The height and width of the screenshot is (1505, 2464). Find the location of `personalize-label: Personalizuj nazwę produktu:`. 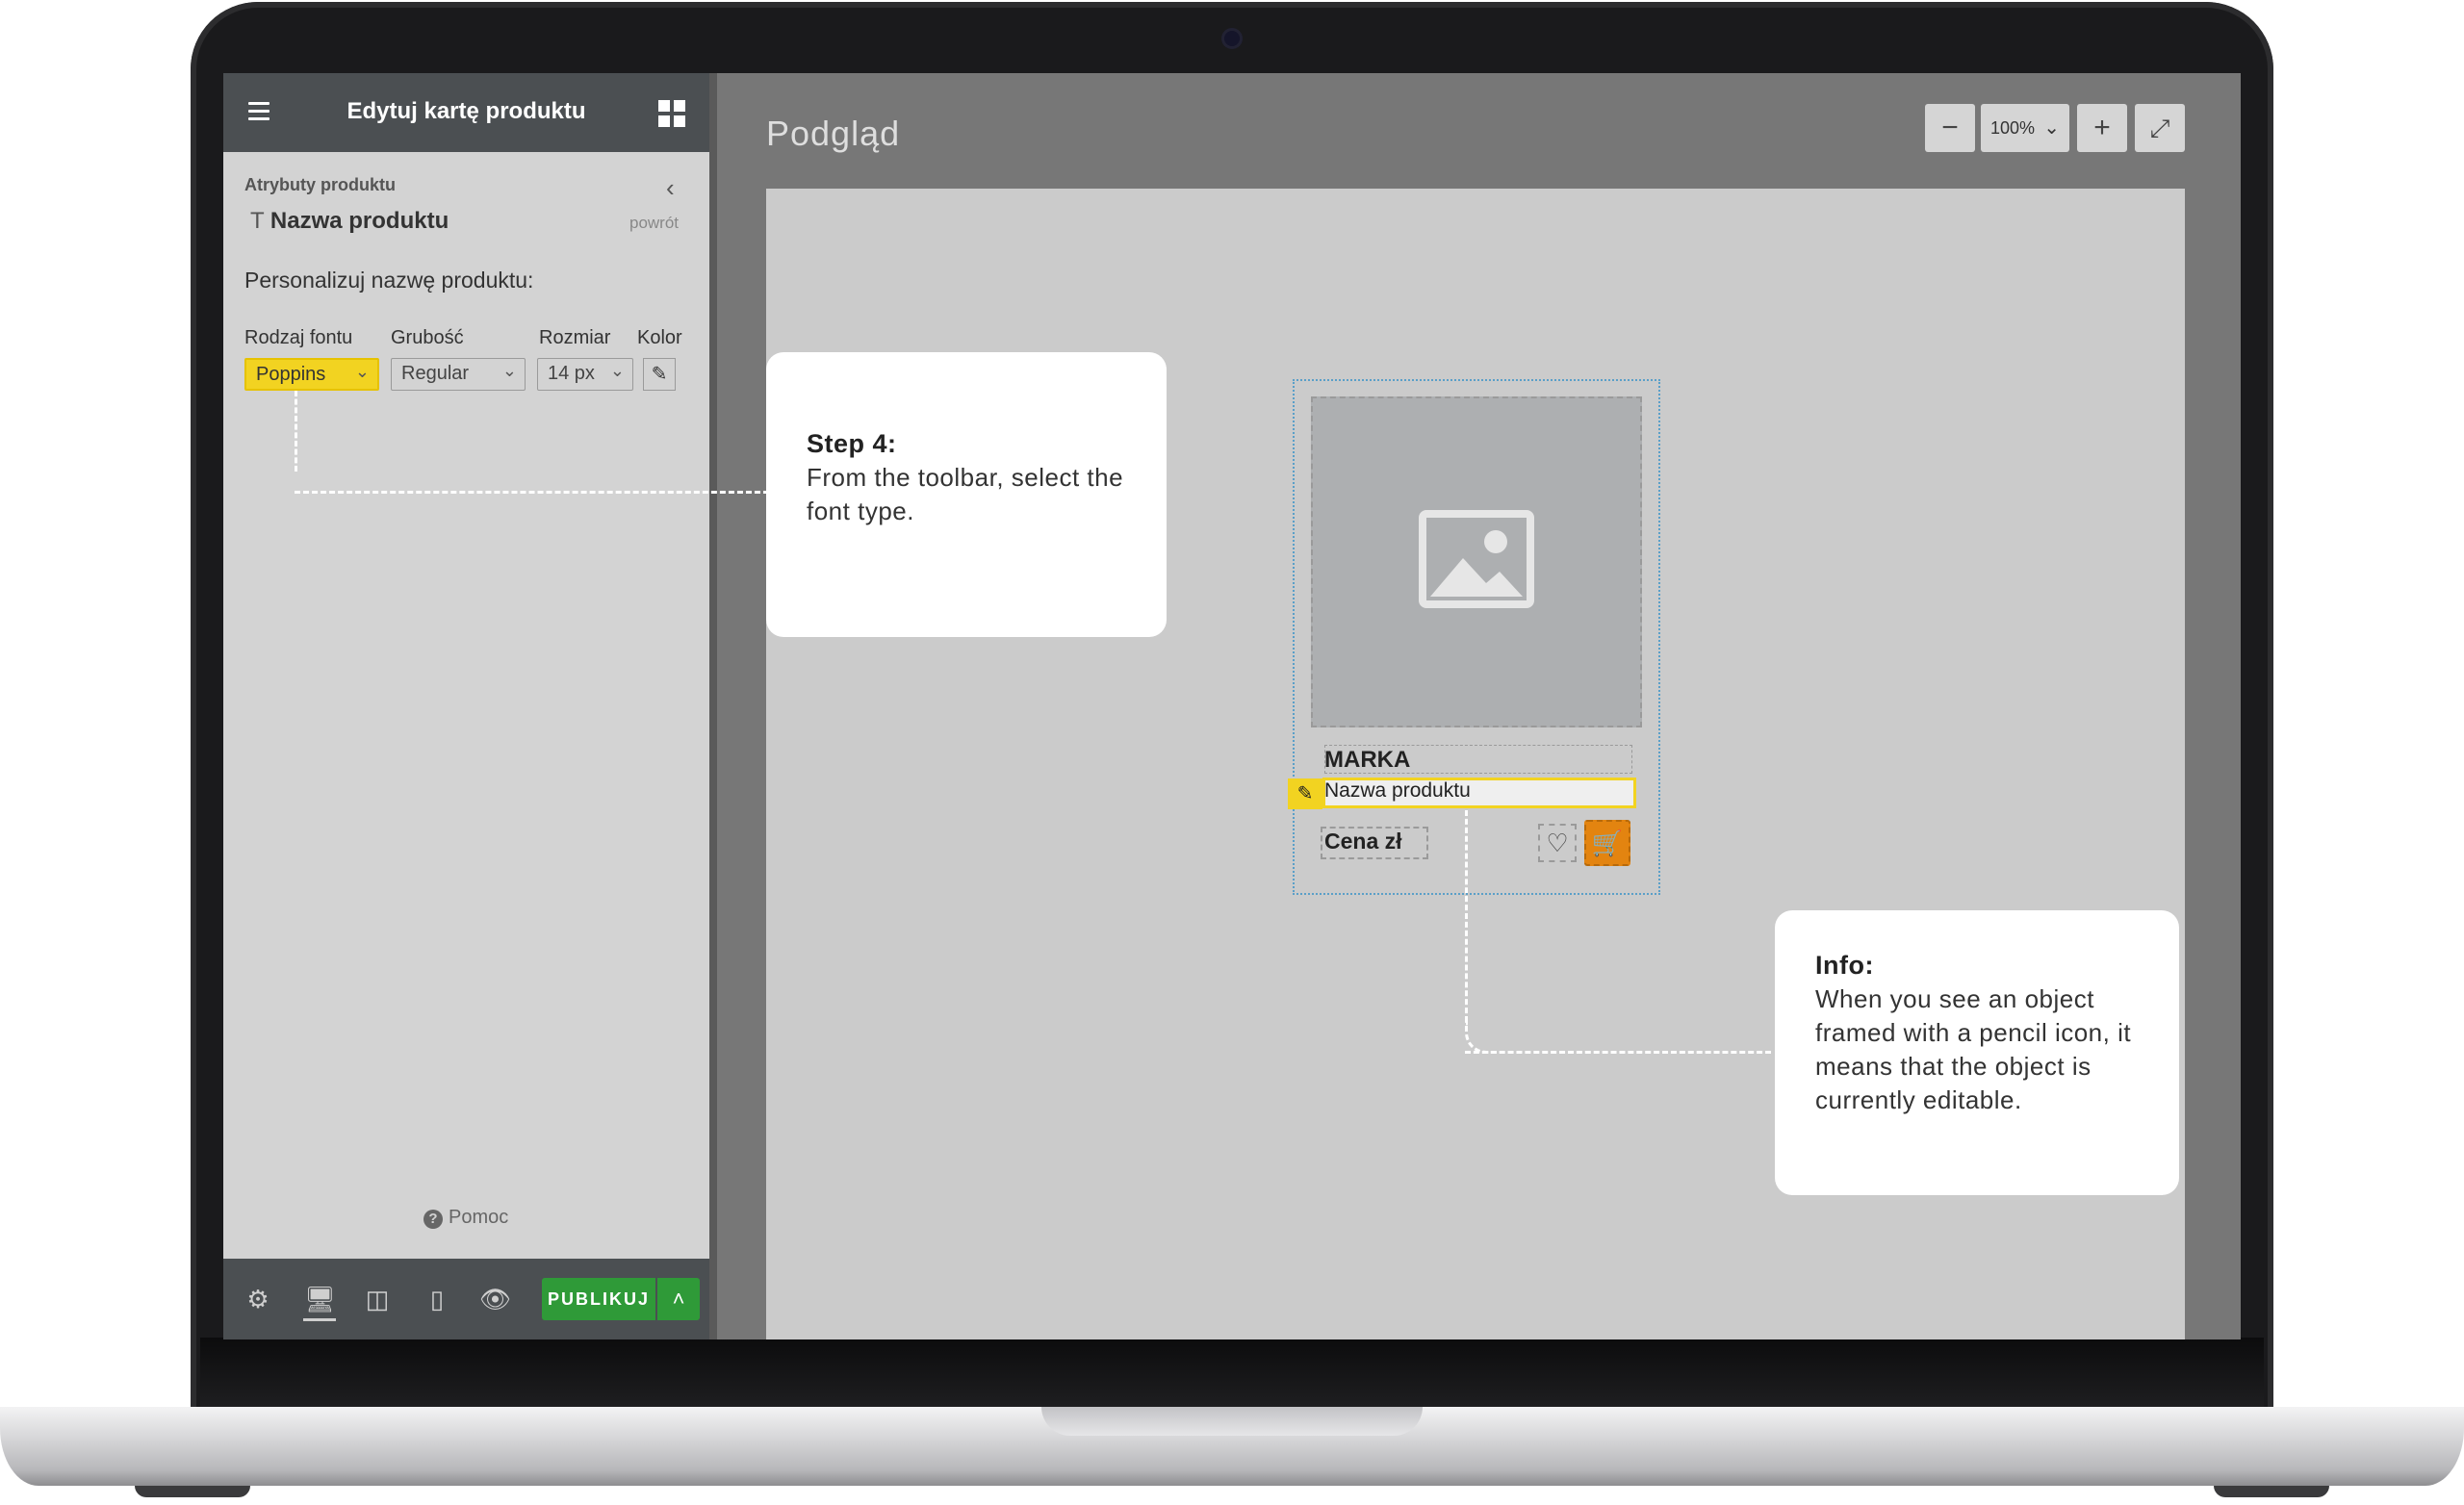

personalize-label: Personalizuj nazwę produktu: is located at coordinates (389, 280).